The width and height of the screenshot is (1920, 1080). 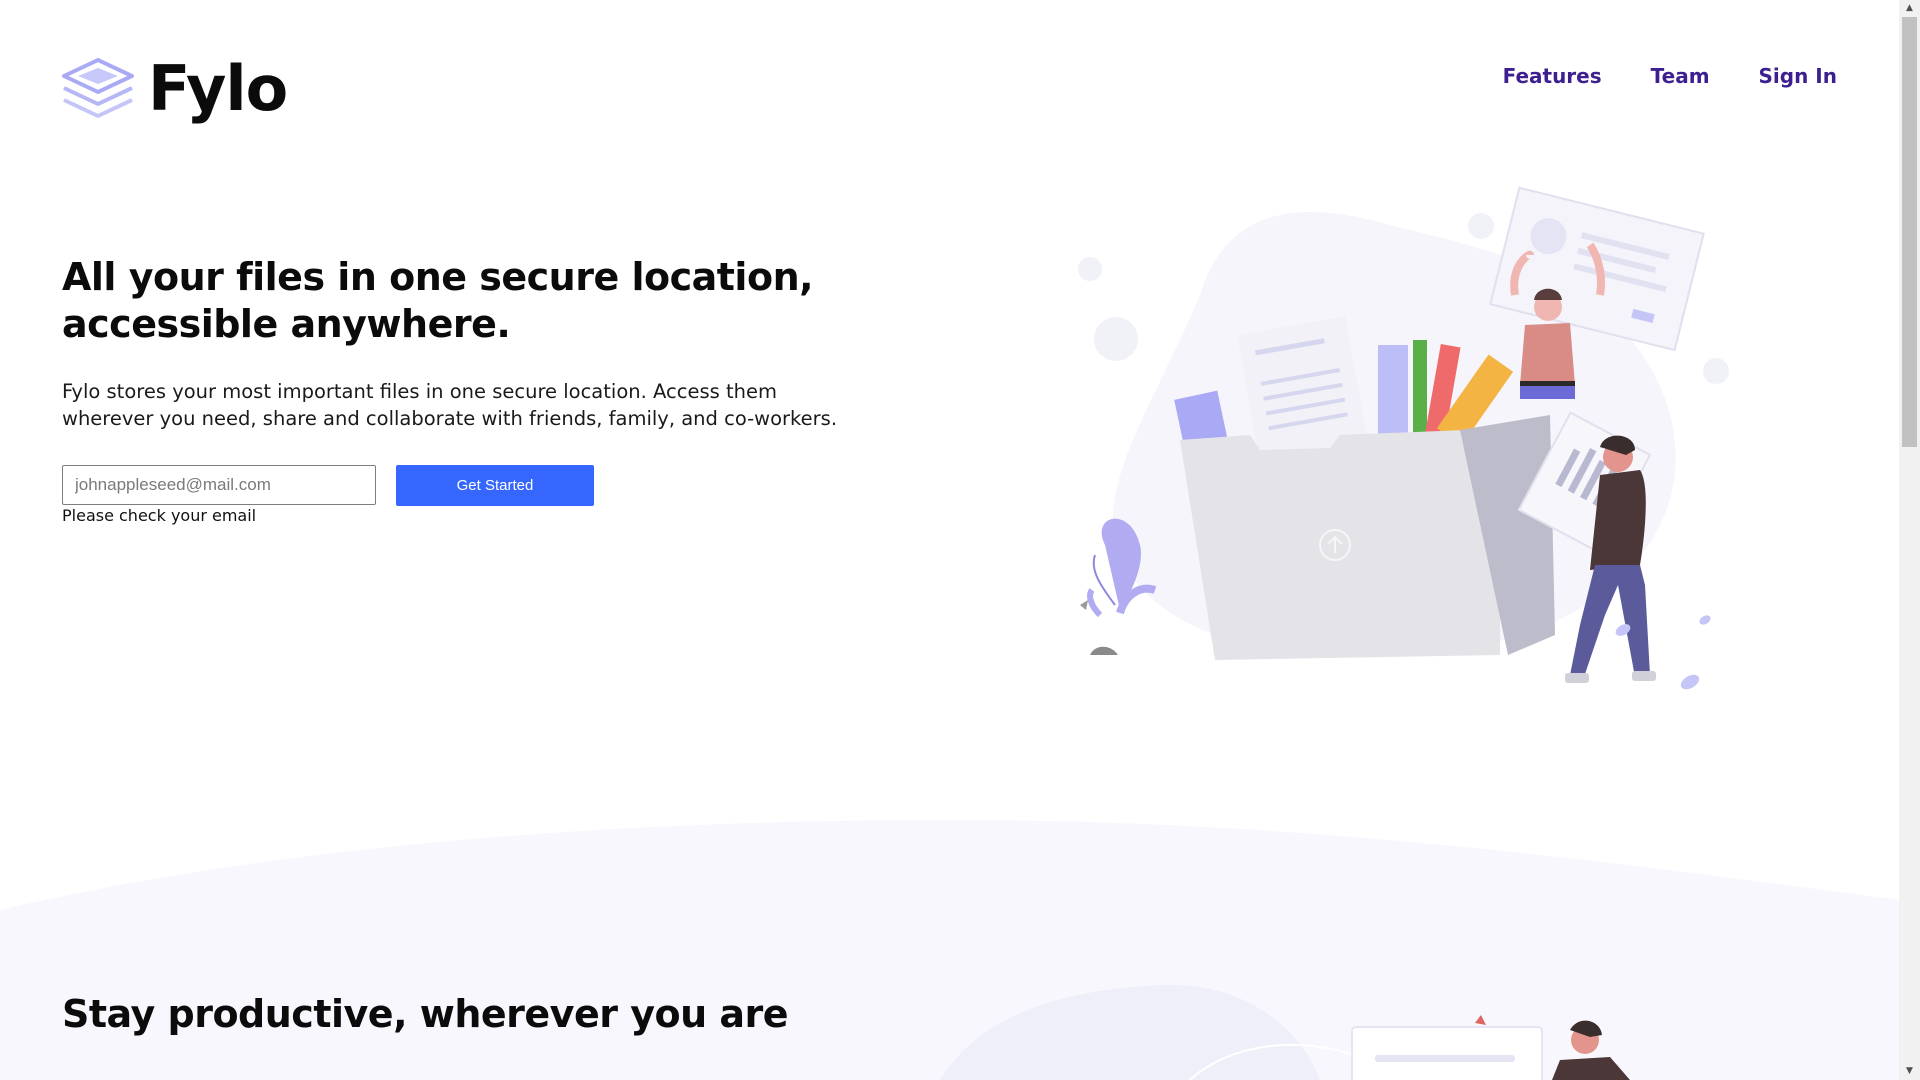 What do you see at coordinates (159, 515) in the screenshot?
I see `email-error-message: Please check your email` at bounding box center [159, 515].